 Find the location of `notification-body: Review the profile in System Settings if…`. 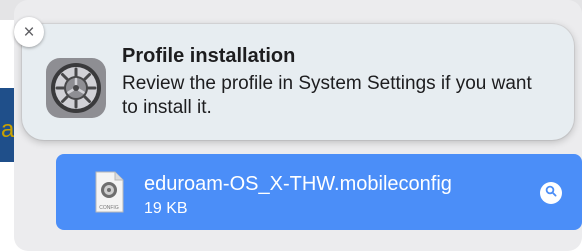

notification-body: Review the profile in System Settings if… is located at coordinates (327, 95).